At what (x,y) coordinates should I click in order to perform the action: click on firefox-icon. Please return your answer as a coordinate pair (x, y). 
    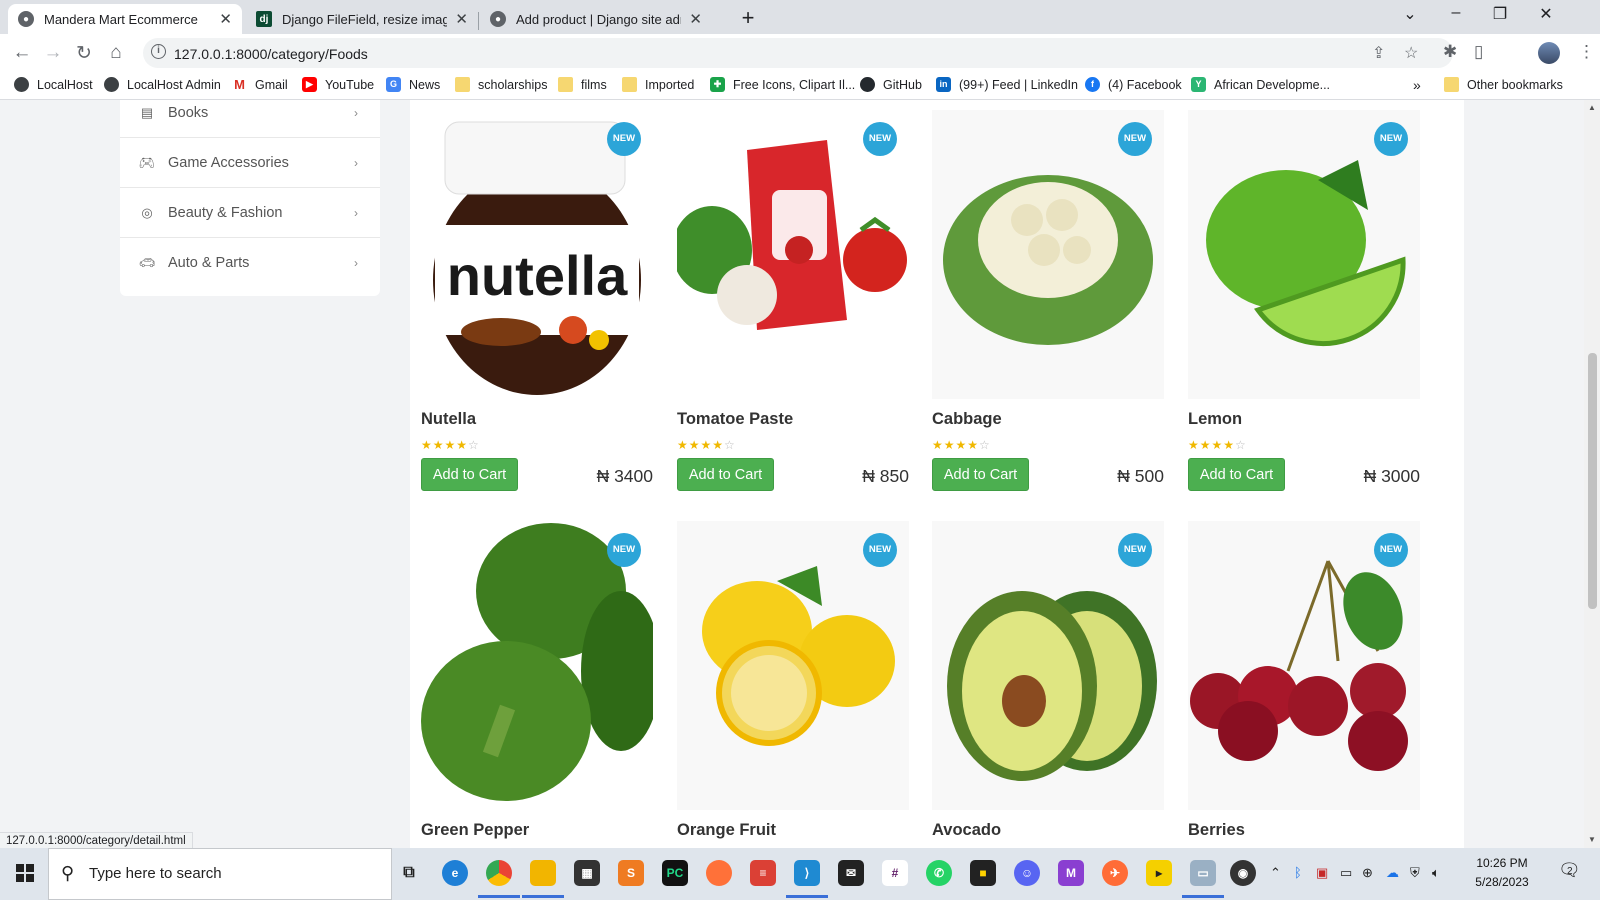
    Looking at the image, I should click on (719, 873).